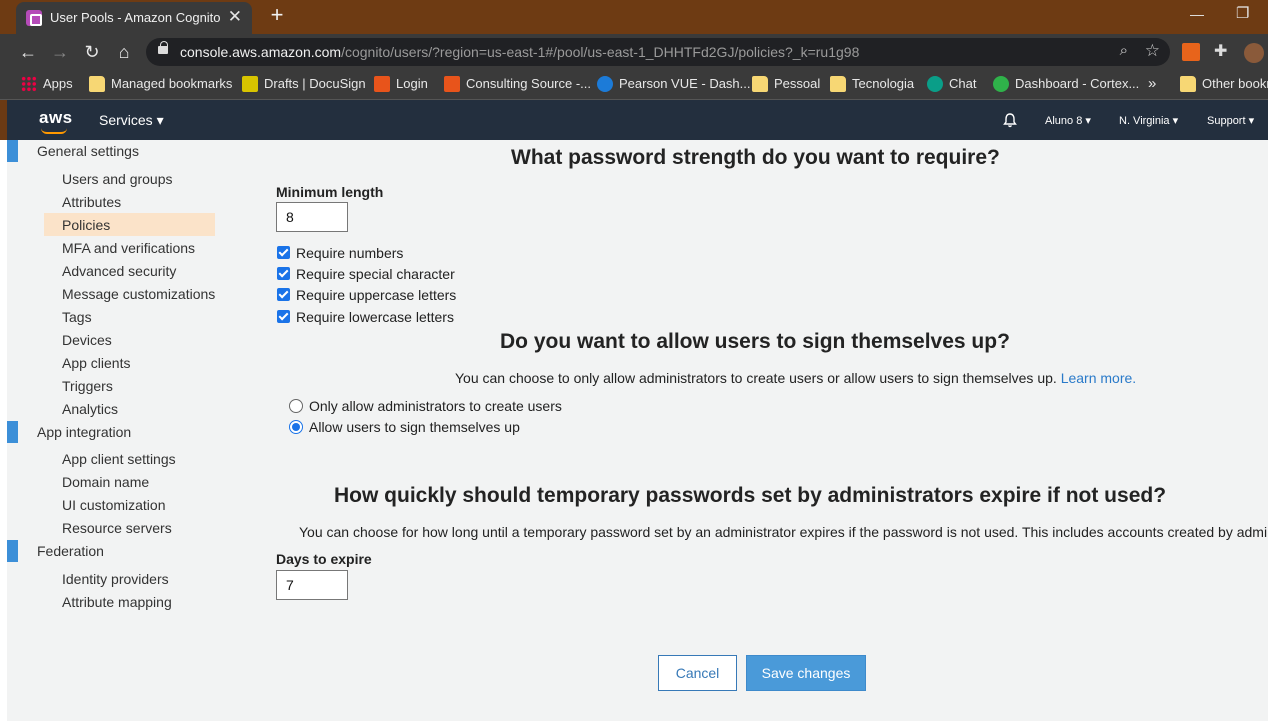 This screenshot has height=721, width=1268. What do you see at coordinates (119, 271) in the screenshot?
I see `sidebar-item-advanced-security: Advanced security` at bounding box center [119, 271].